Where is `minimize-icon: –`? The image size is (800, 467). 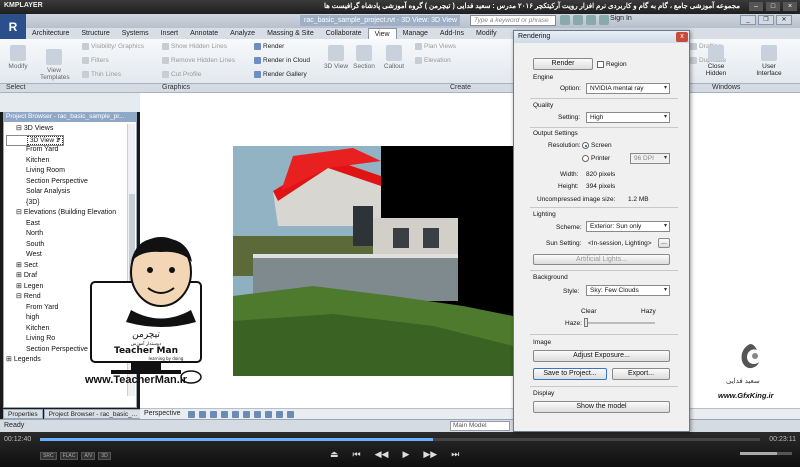 minimize-icon: – is located at coordinates (756, 6).